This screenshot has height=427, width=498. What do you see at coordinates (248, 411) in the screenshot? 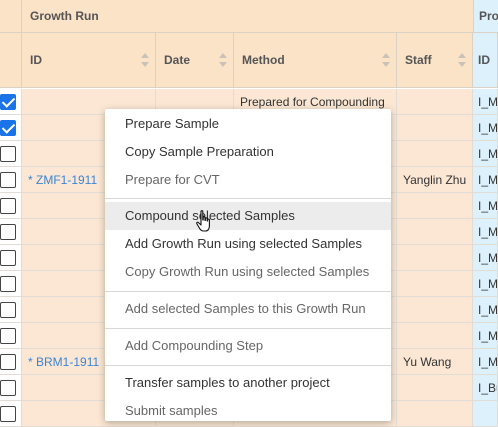
I see `menu-item-submit-samples: Submit samples` at bounding box center [248, 411].